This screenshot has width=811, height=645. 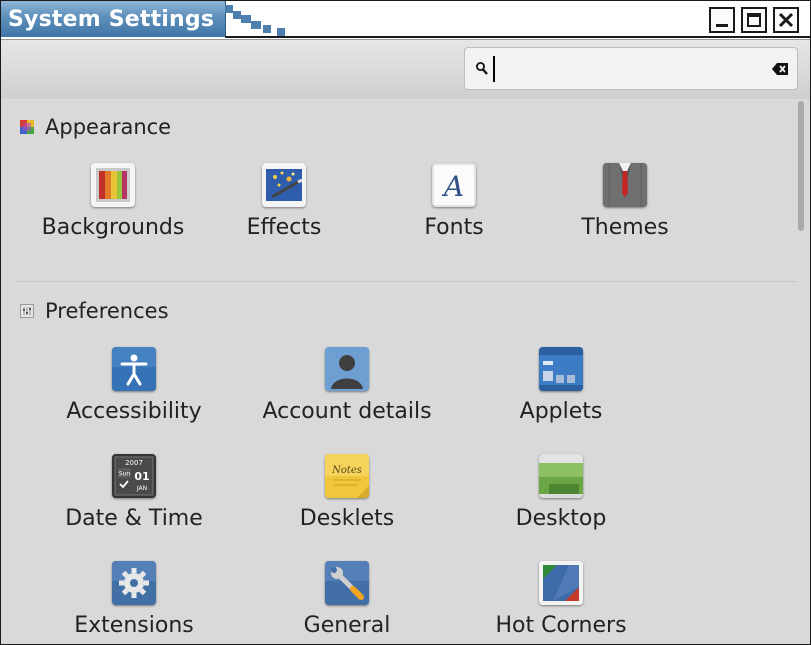 I want to click on toolbar, so click(x=405, y=69).